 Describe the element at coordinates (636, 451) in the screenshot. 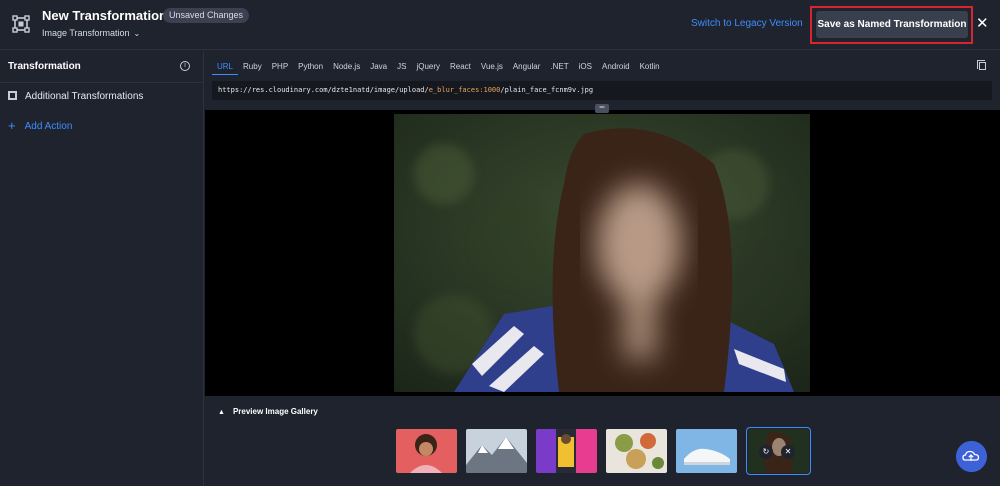

I see `thumbnail-food-plates` at that location.